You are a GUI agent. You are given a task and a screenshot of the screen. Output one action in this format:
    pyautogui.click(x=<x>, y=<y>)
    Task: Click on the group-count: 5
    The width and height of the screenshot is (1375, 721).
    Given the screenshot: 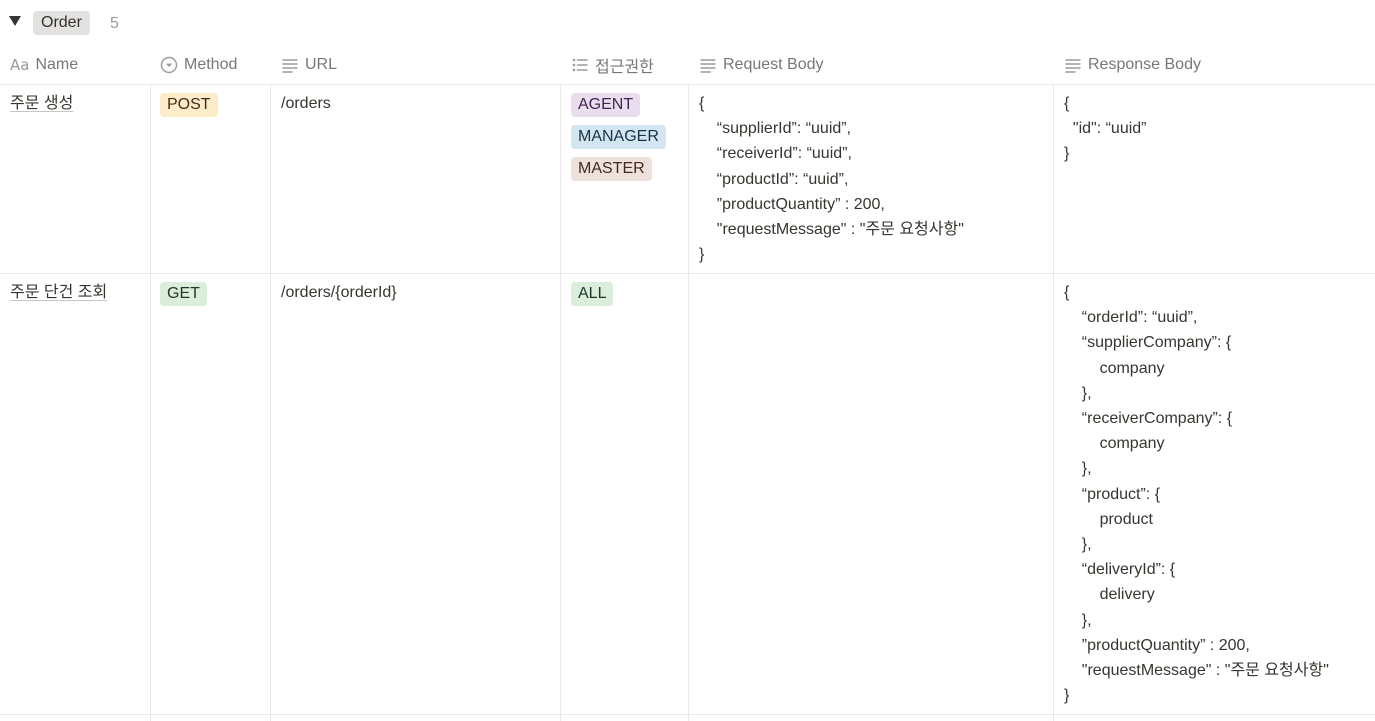 What is the action you would take?
    pyautogui.click(x=114, y=23)
    